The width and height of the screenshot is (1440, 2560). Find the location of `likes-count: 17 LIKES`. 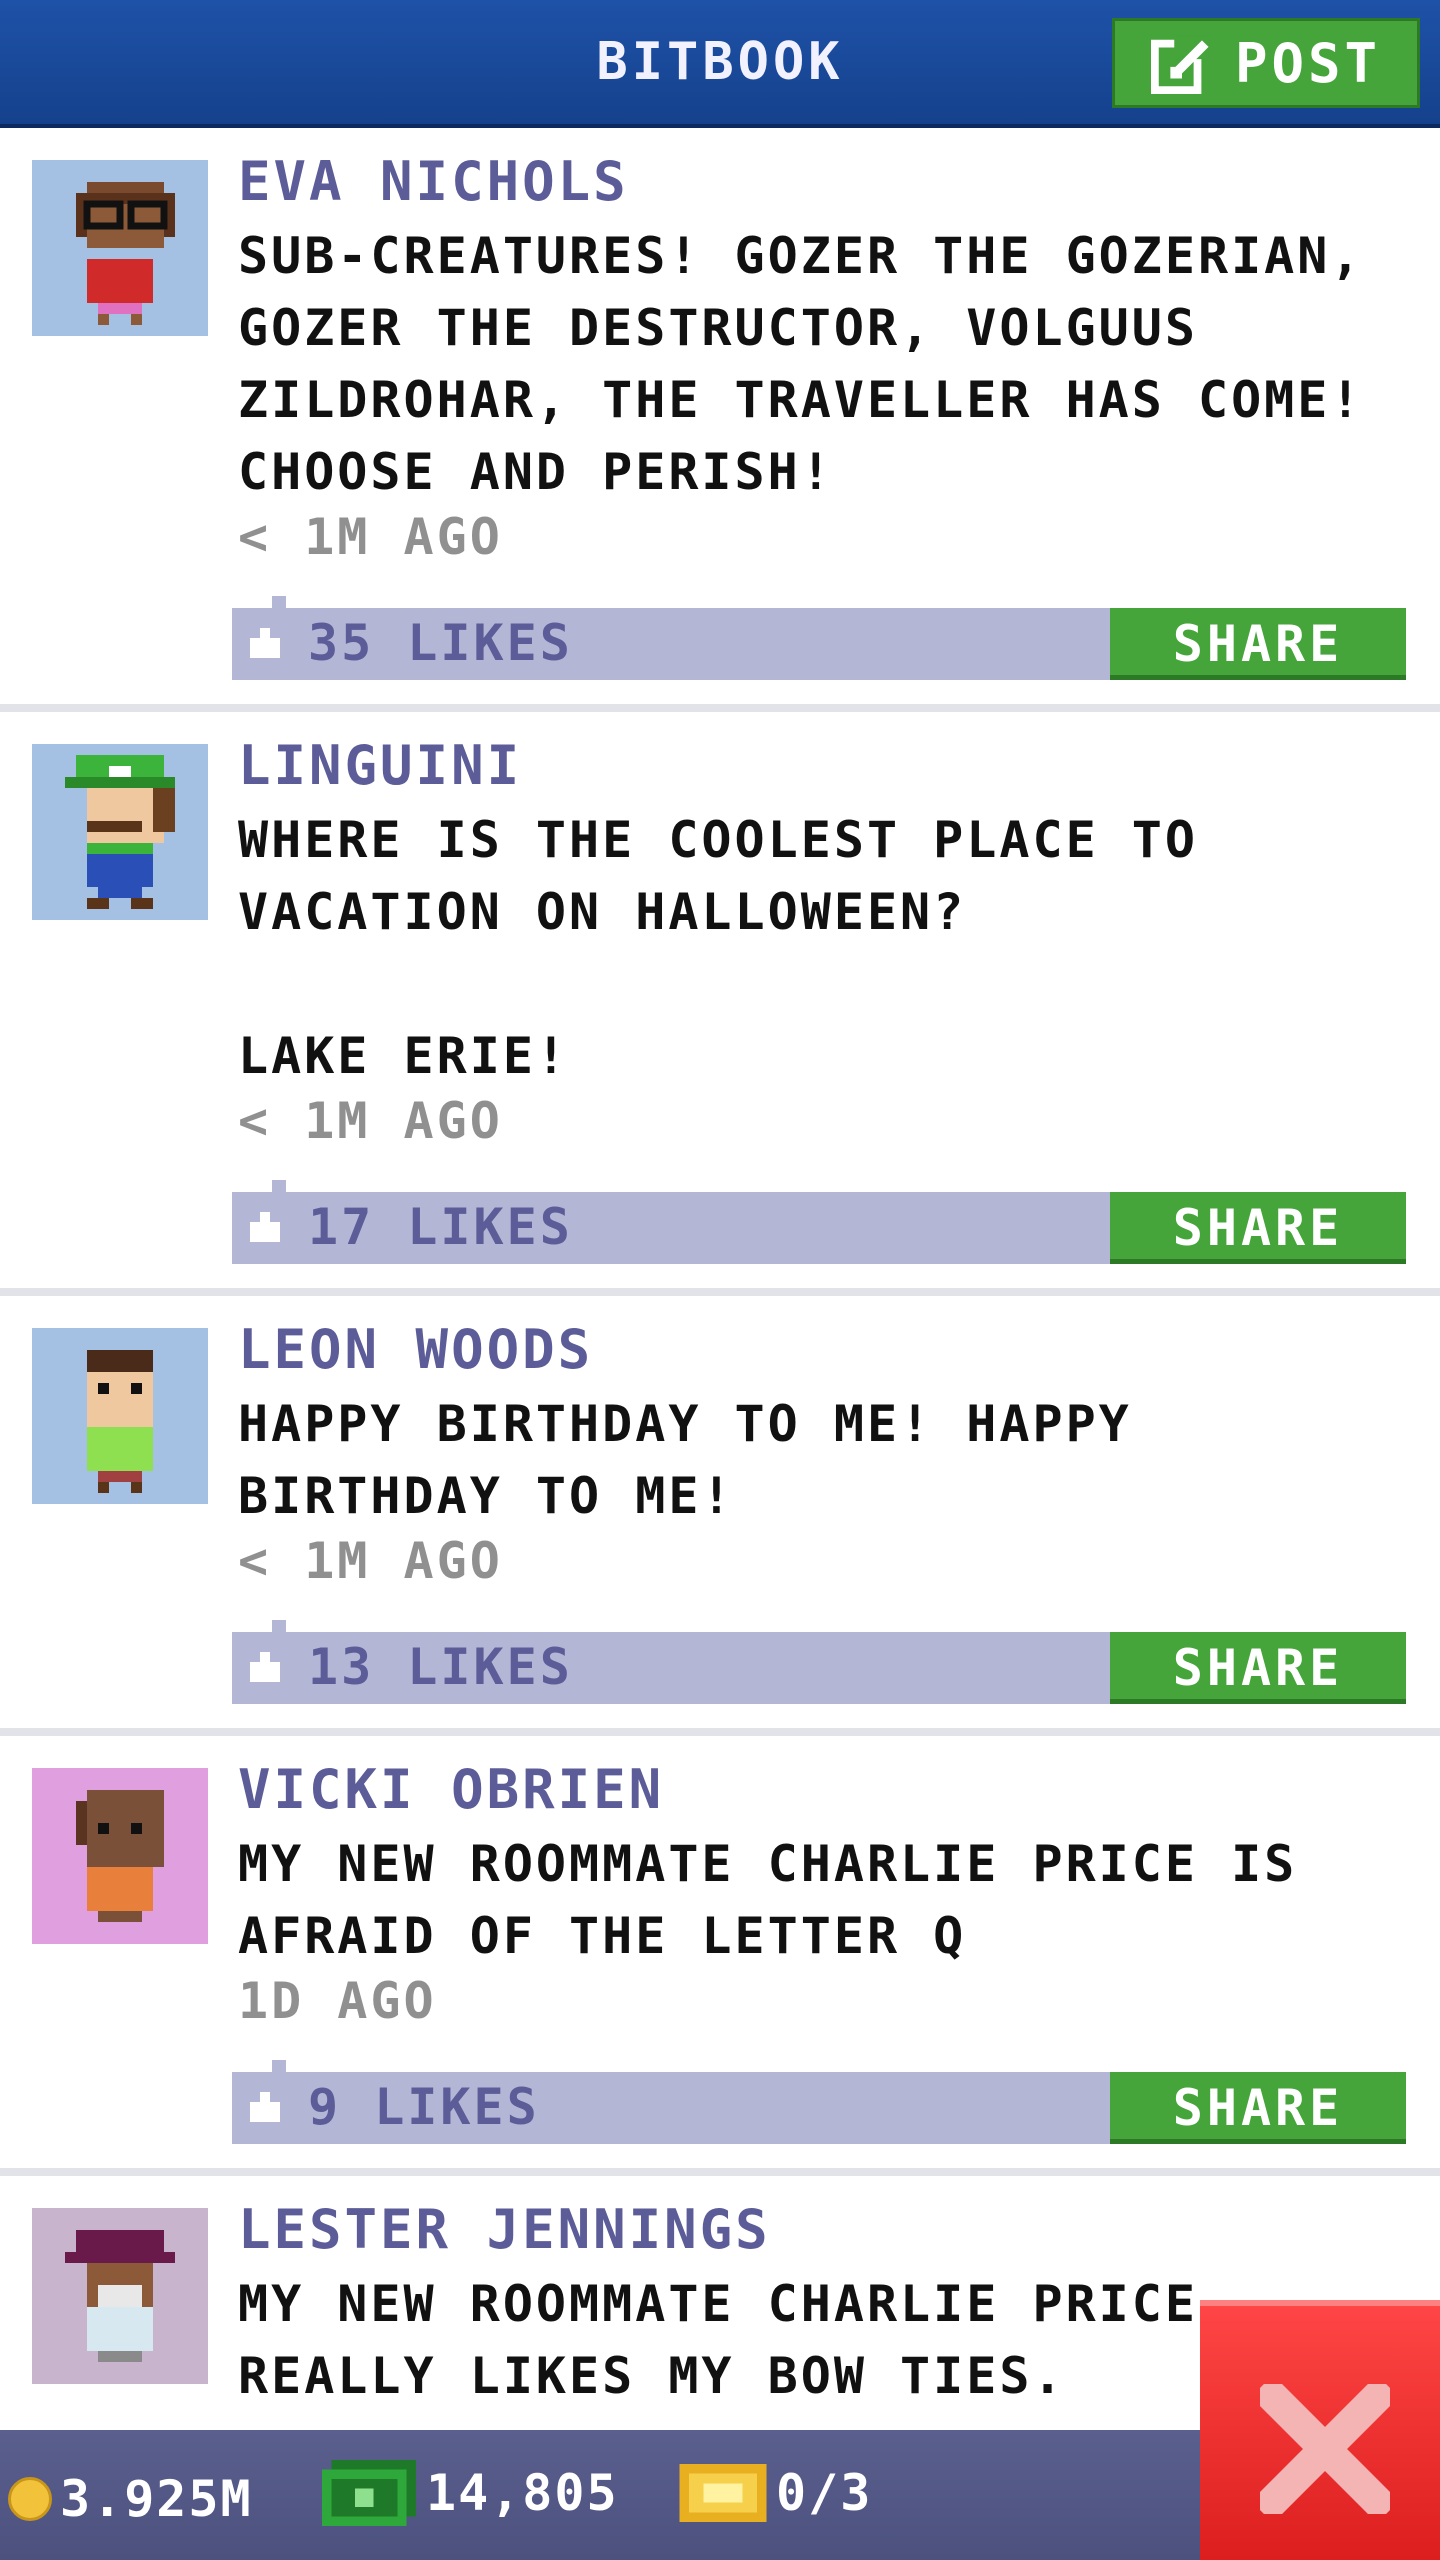

likes-count: 17 LIKES is located at coordinates (440, 1227).